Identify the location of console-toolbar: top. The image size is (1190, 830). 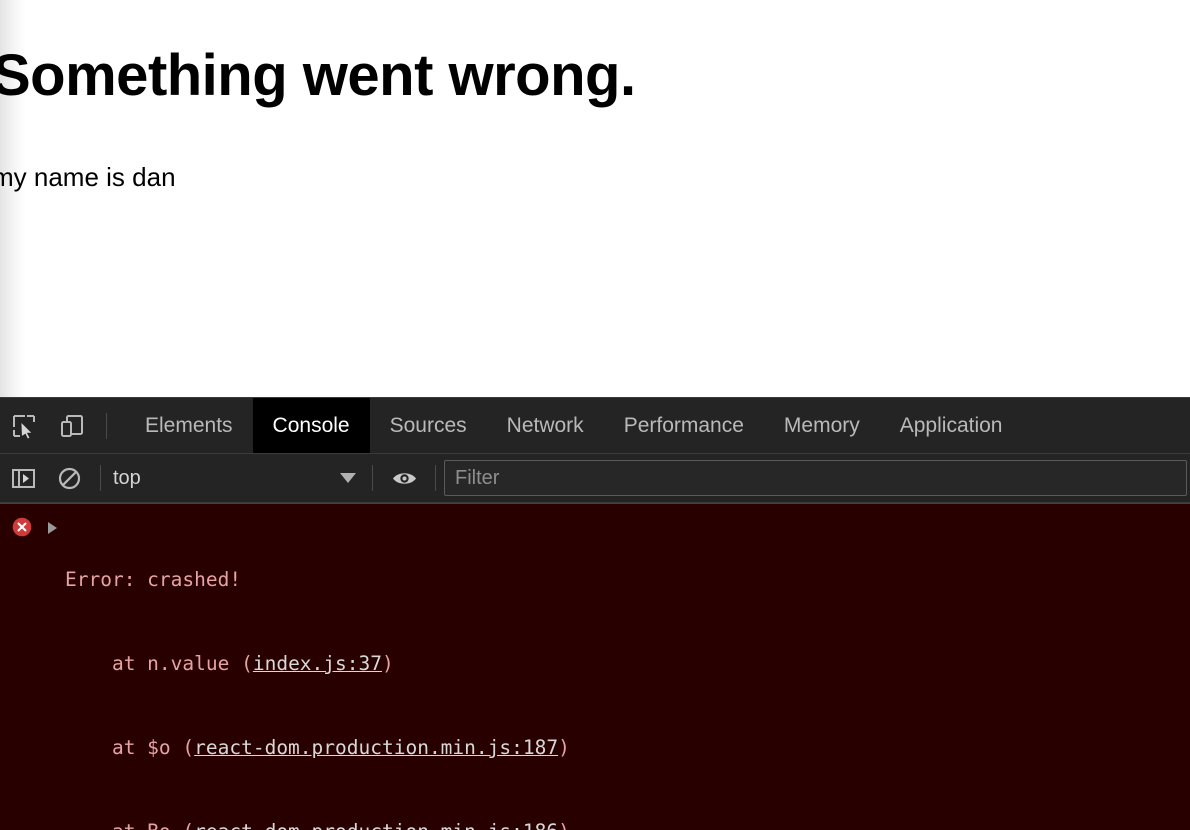
(595, 478).